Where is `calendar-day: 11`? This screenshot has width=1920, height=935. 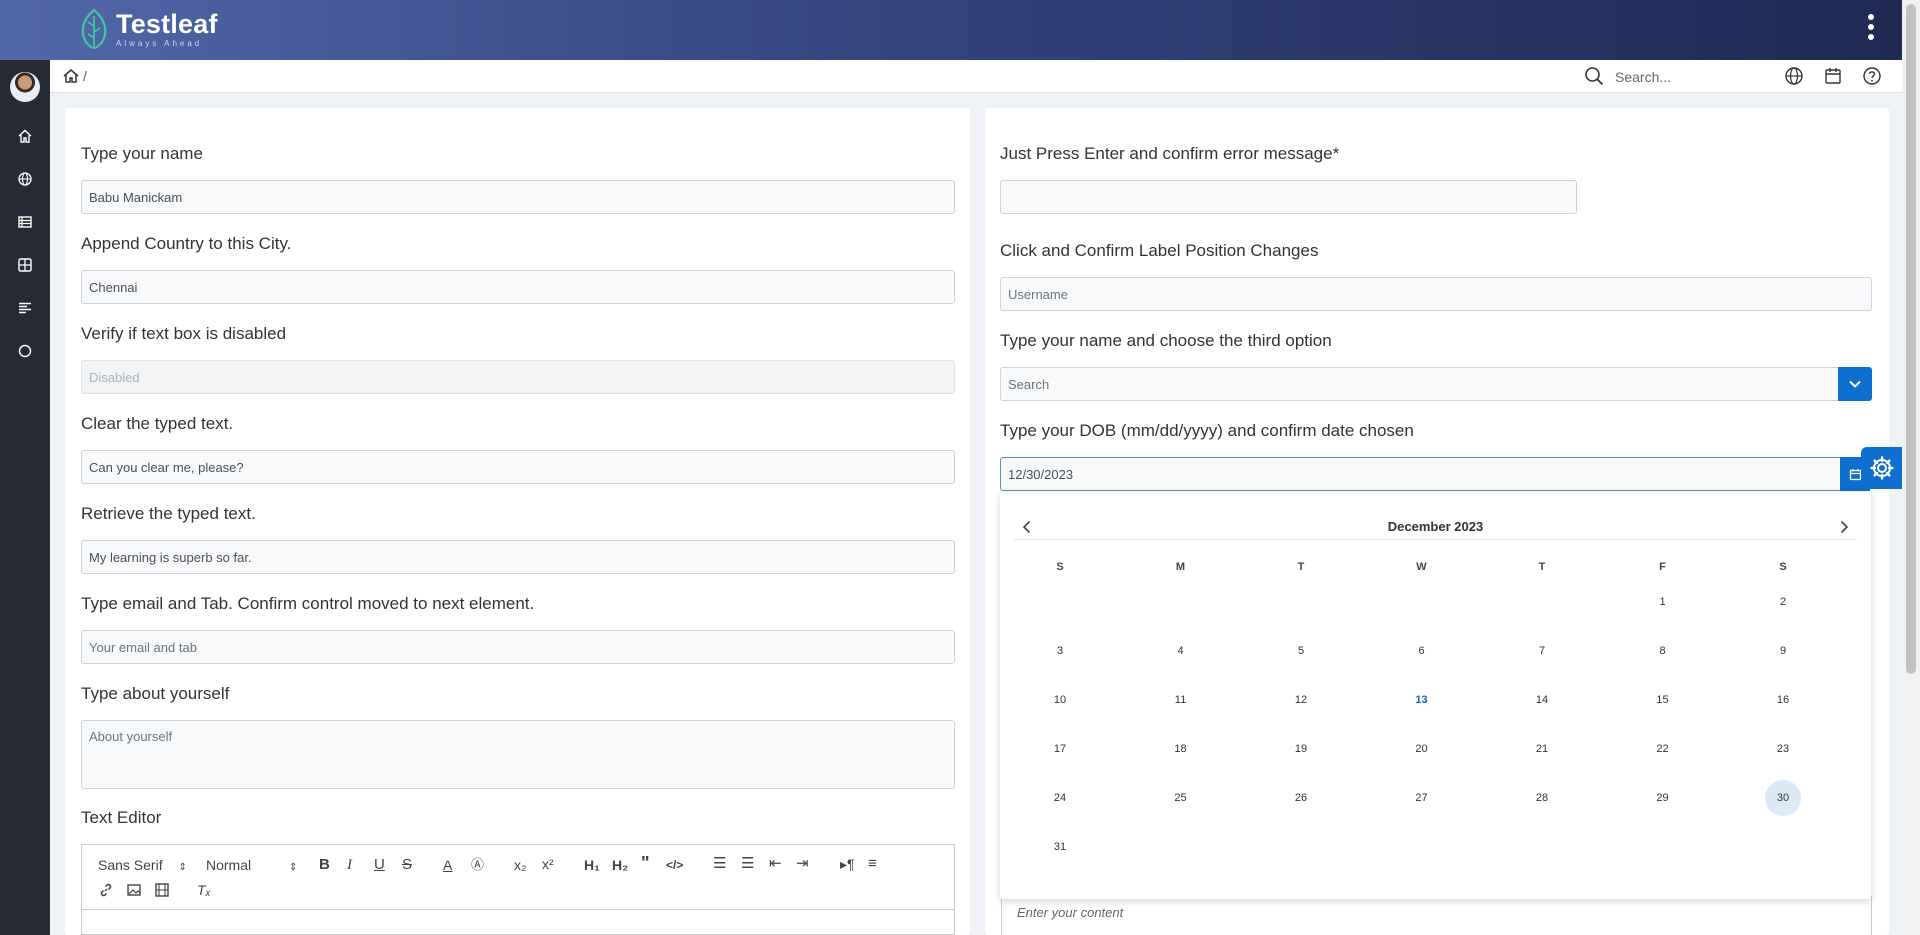
calendar-day: 11 is located at coordinates (1181, 700).